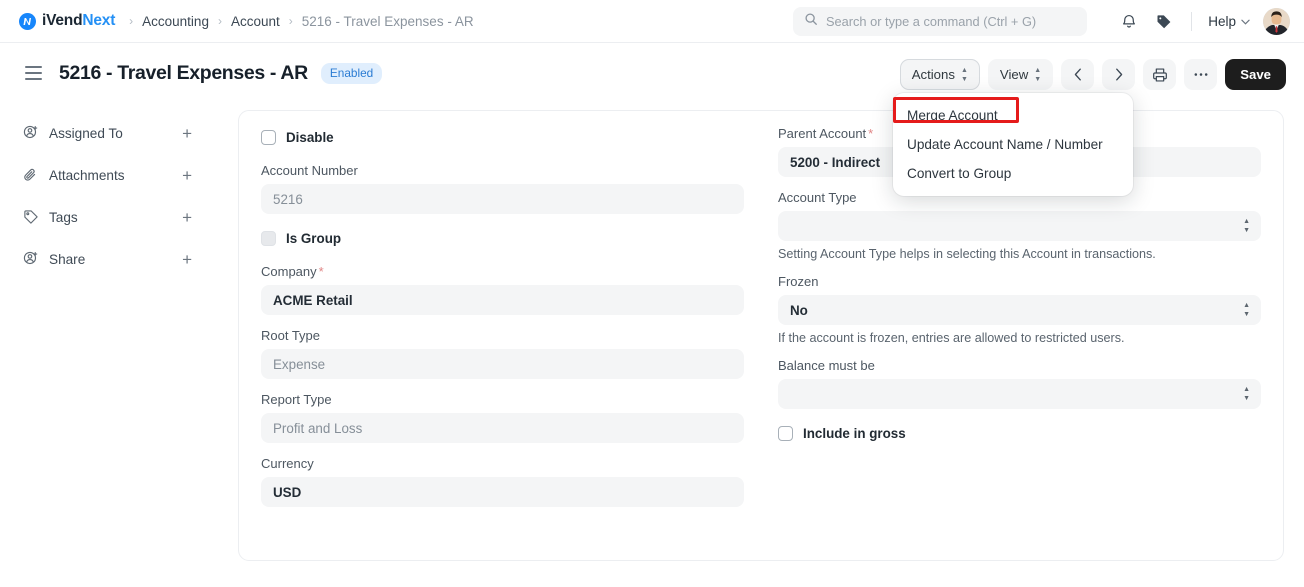  What do you see at coordinates (175, 21) in the screenshot?
I see `breadcrumb-item-accounting: Accounting` at bounding box center [175, 21].